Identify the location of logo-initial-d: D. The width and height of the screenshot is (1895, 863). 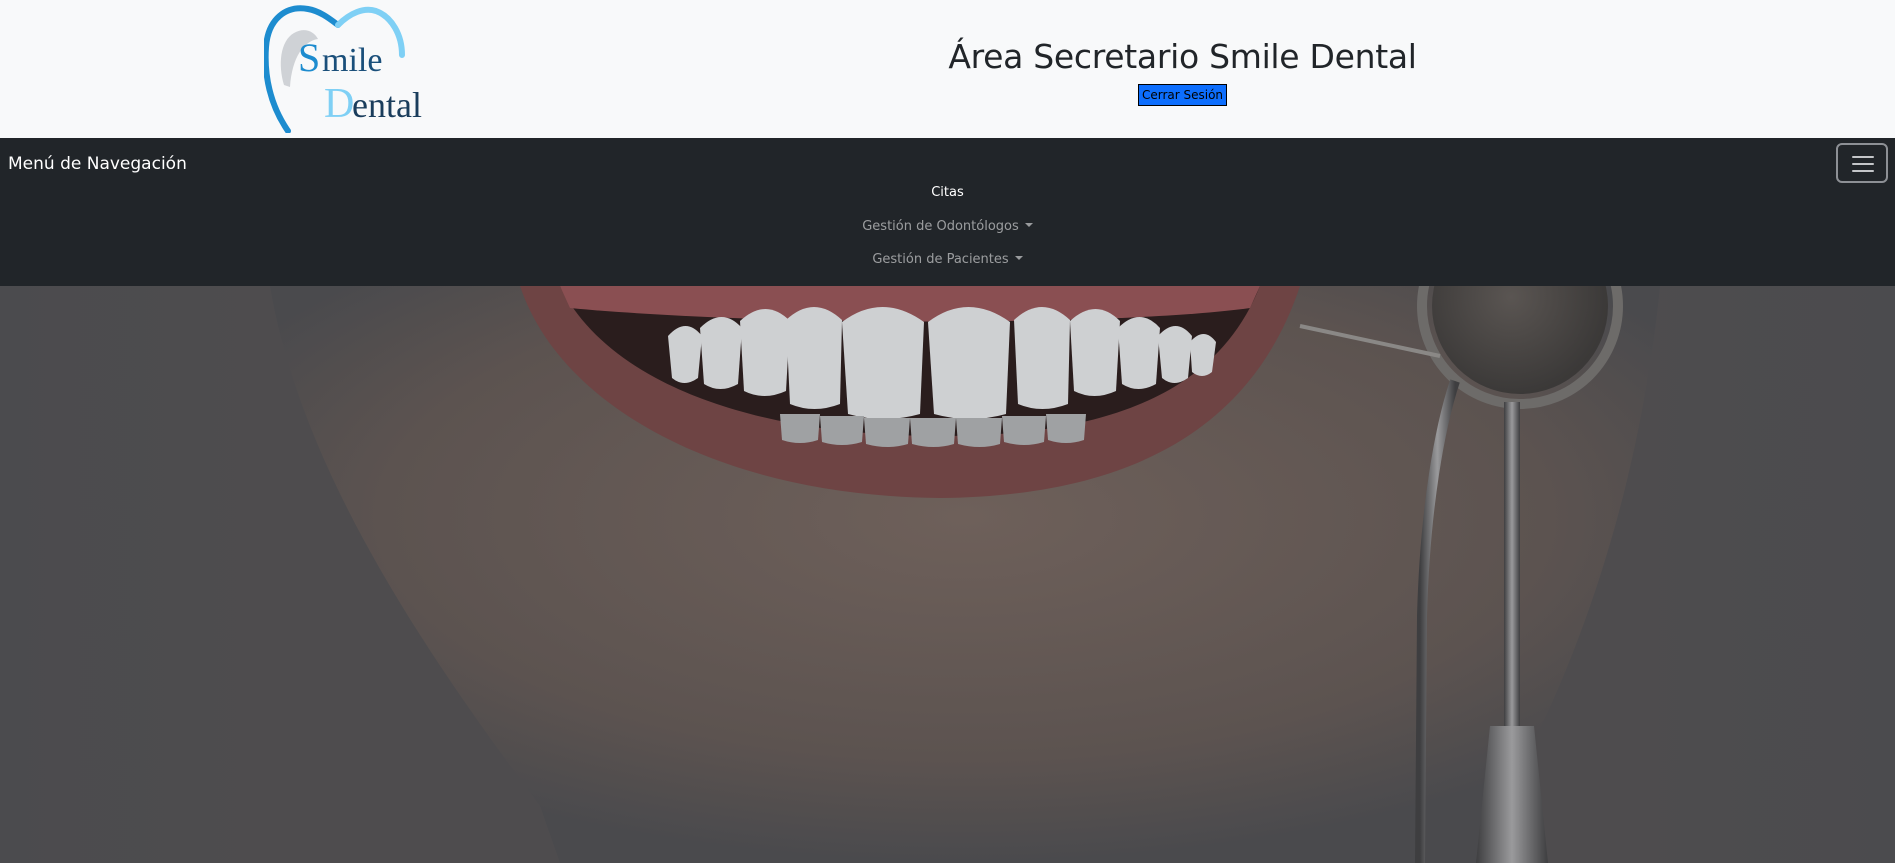
(339, 104).